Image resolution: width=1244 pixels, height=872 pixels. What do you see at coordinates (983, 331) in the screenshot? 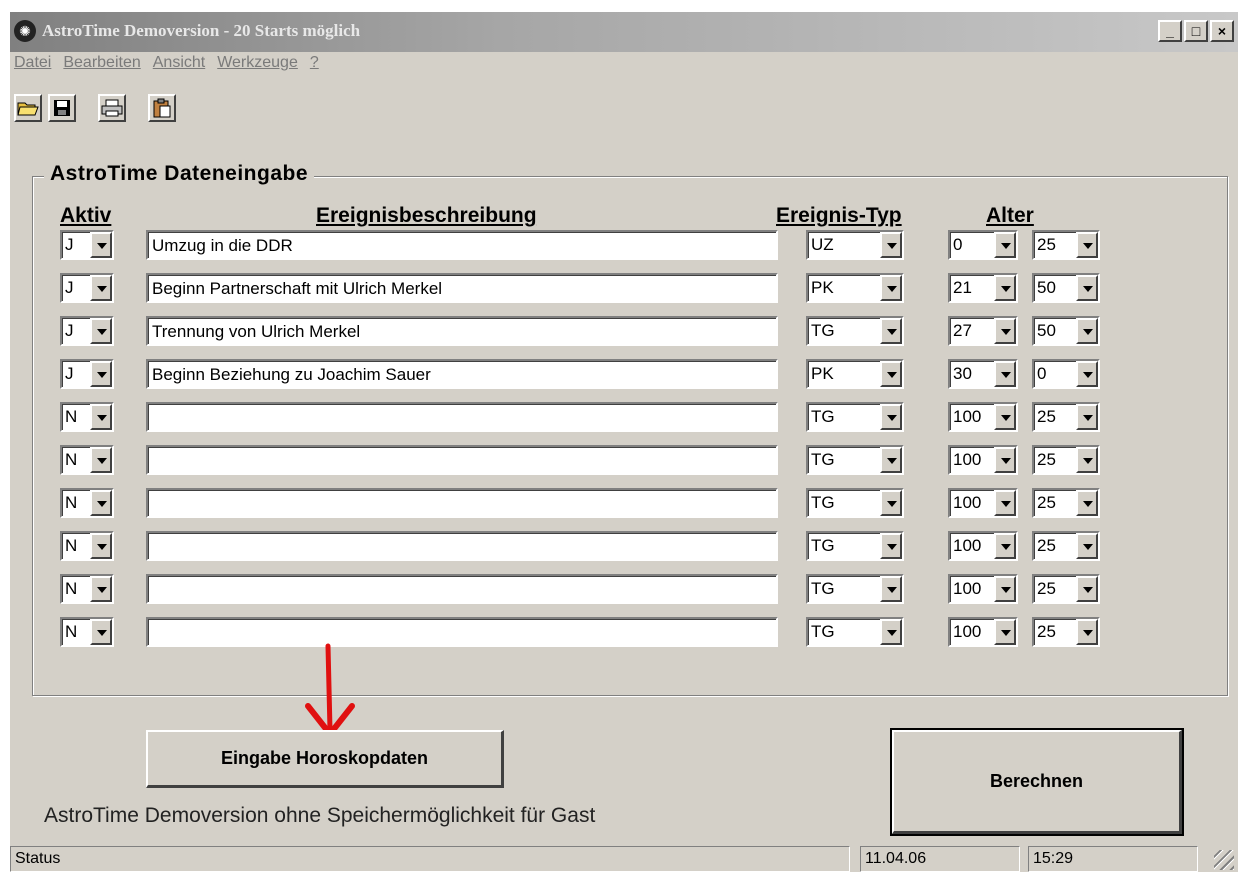
I see `alter-von-select: 27` at bounding box center [983, 331].